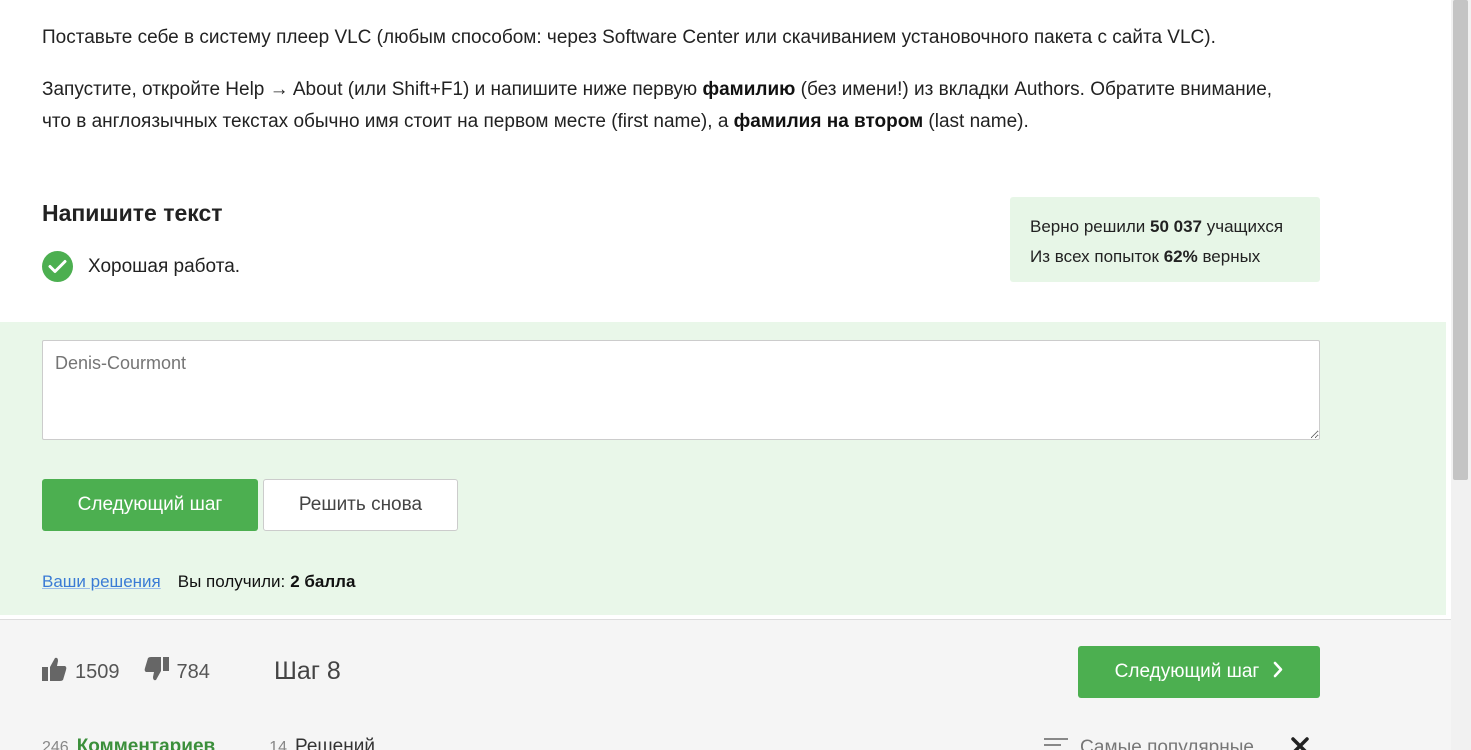 This screenshot has height=750, width=1471. What do you see at coordinates (55, 744) in the screenshot?
I see `comments-count: 246` at bounding box center [55, 744].